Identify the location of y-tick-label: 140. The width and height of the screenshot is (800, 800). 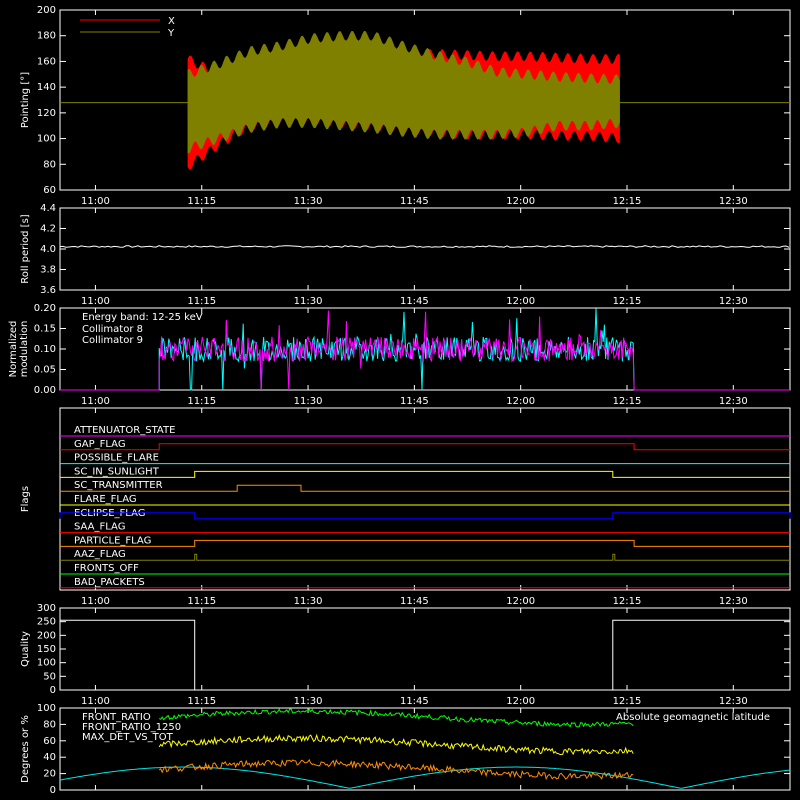
(46, 87).